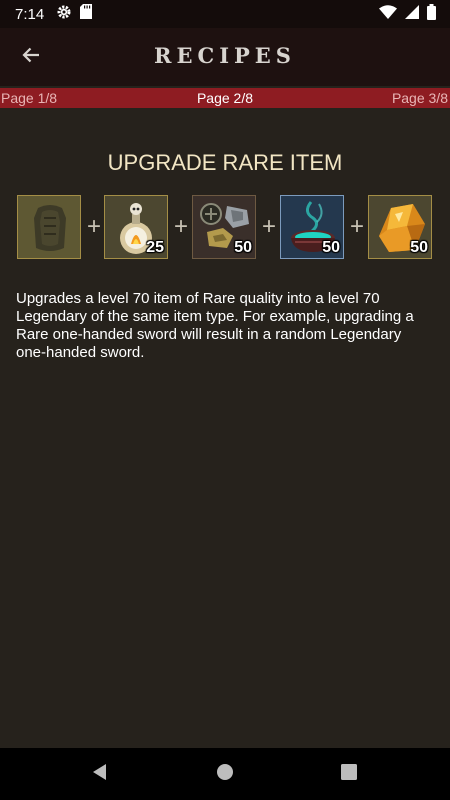  Describe the element at coordinates (30, 14) in the screenshot. I see `status-time: 7:14` at that location.